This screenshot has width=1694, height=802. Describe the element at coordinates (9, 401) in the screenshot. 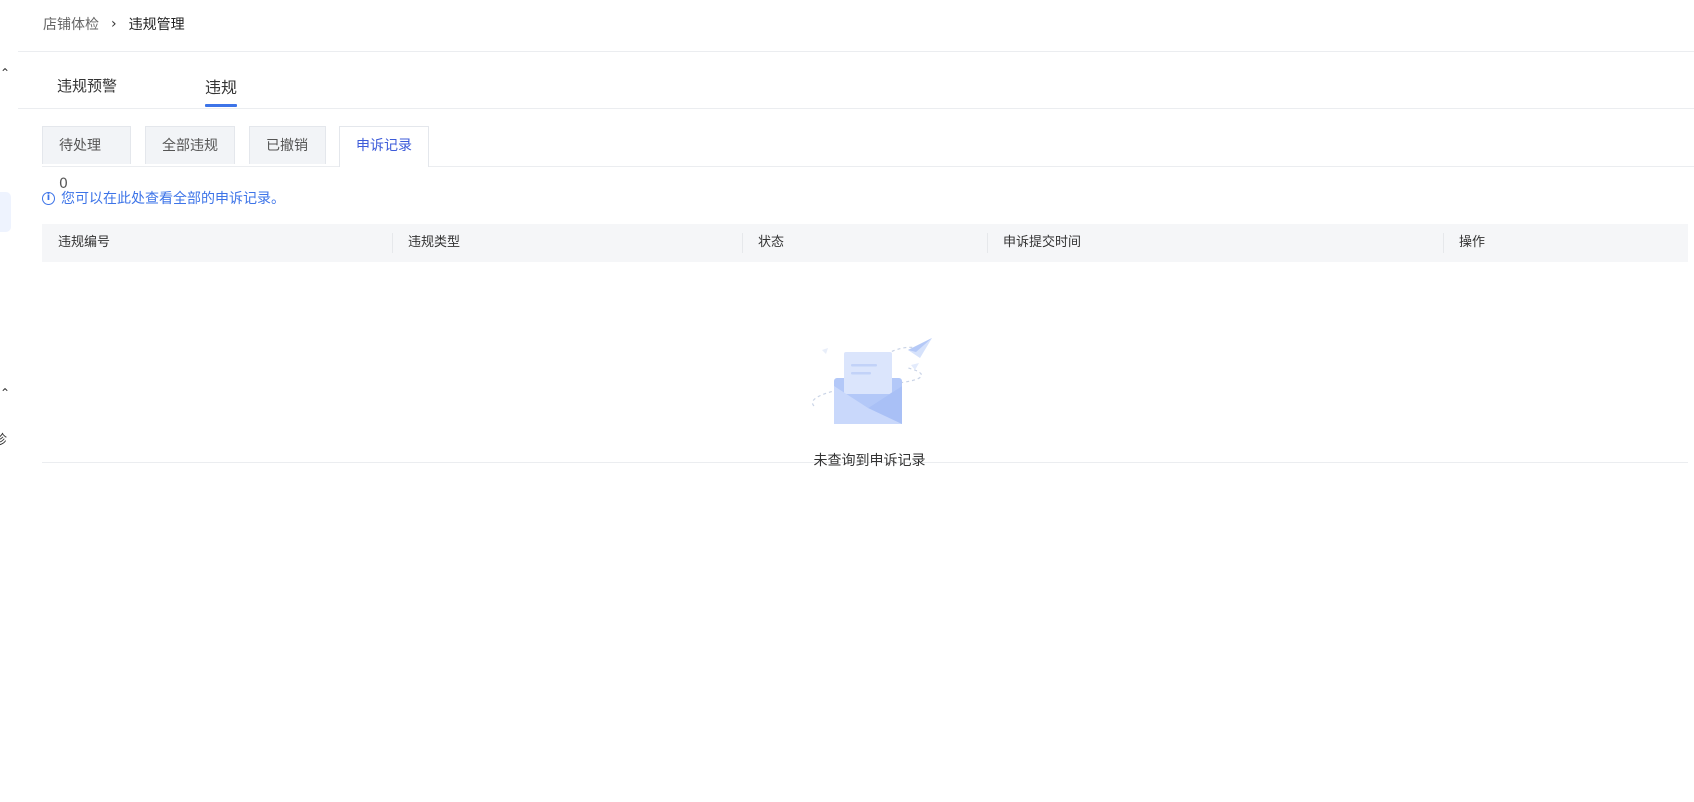

I see `sidebar-edge: ⌃ ⌃ 诊` at that location.